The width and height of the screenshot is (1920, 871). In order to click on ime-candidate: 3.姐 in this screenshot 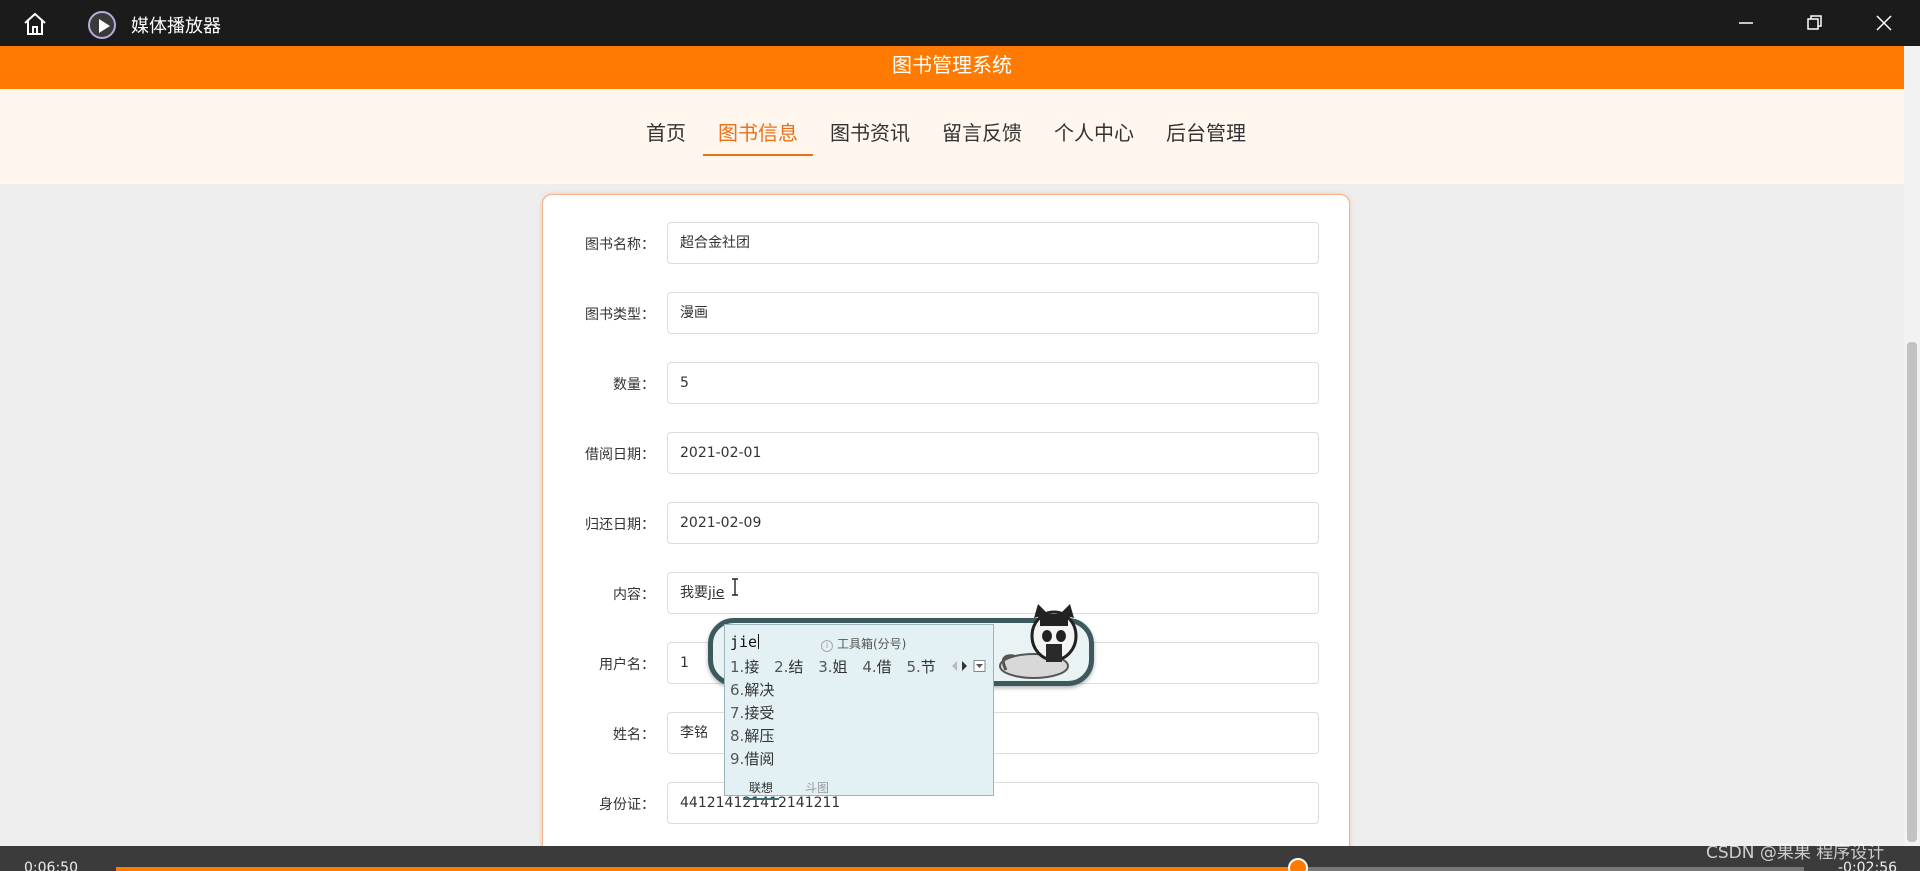, I will do `click(832, 667)`.